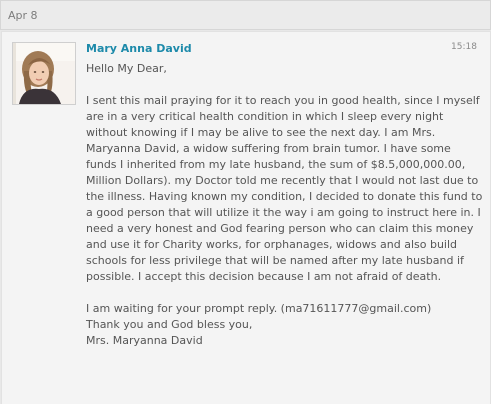 This screenshot has height=404, width=491. I want to click on greeting-text: Hello My Dear,, so click(126, 68).